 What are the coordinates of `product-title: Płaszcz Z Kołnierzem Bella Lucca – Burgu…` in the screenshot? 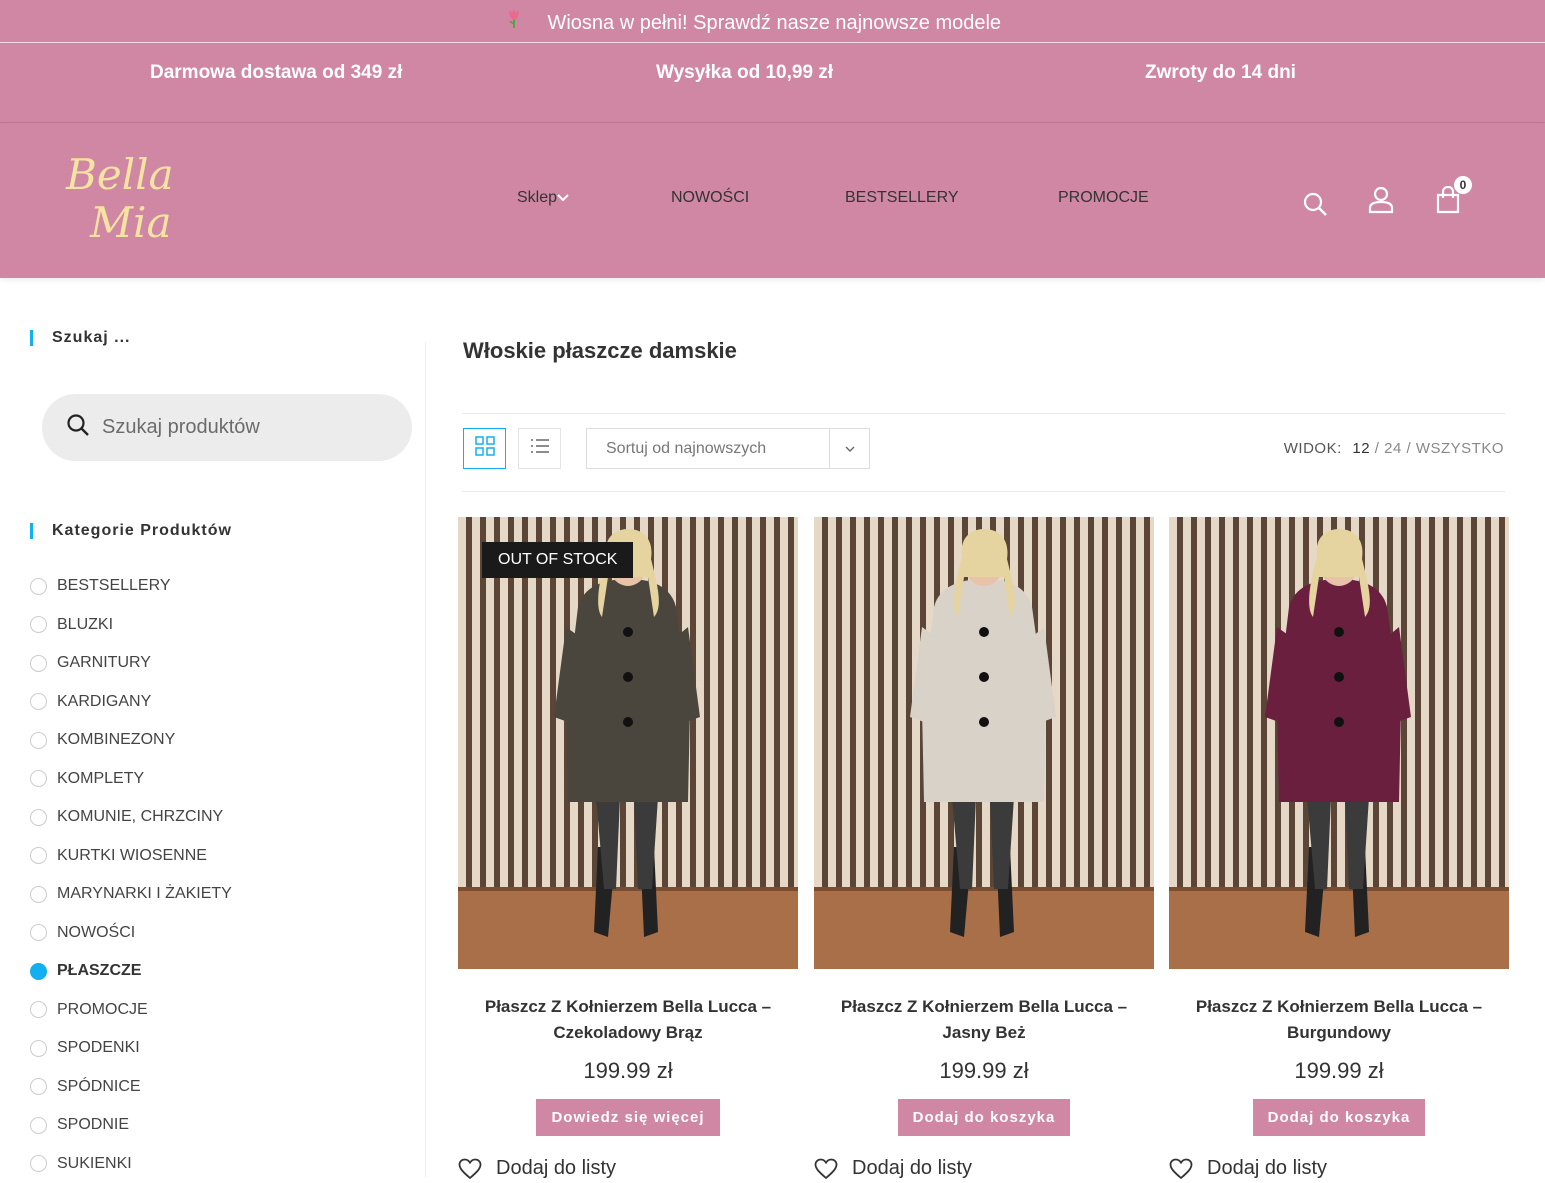 It's located at (1339, 1020).